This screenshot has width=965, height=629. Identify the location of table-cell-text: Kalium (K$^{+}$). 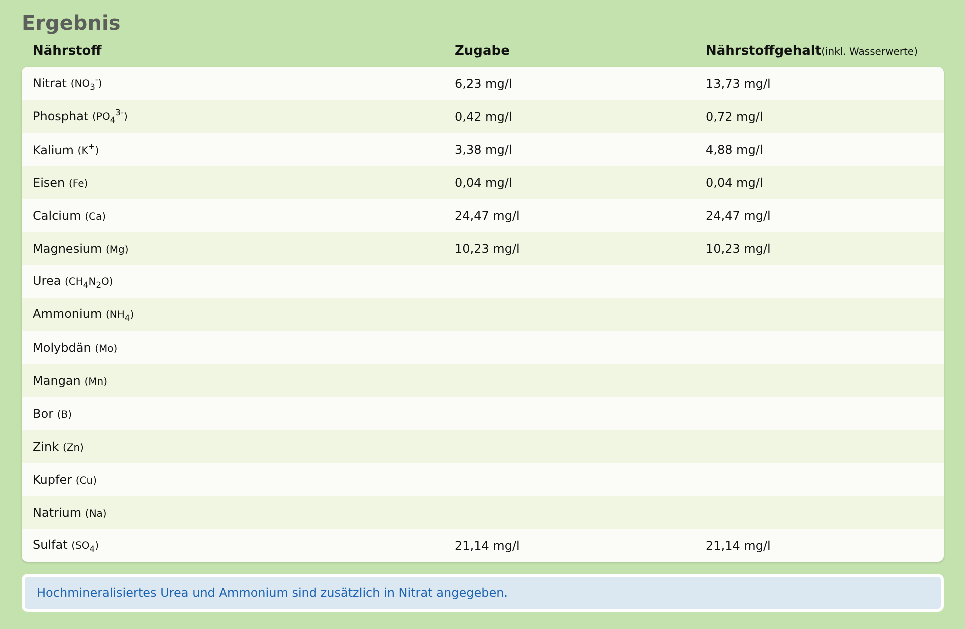
(66, 150).